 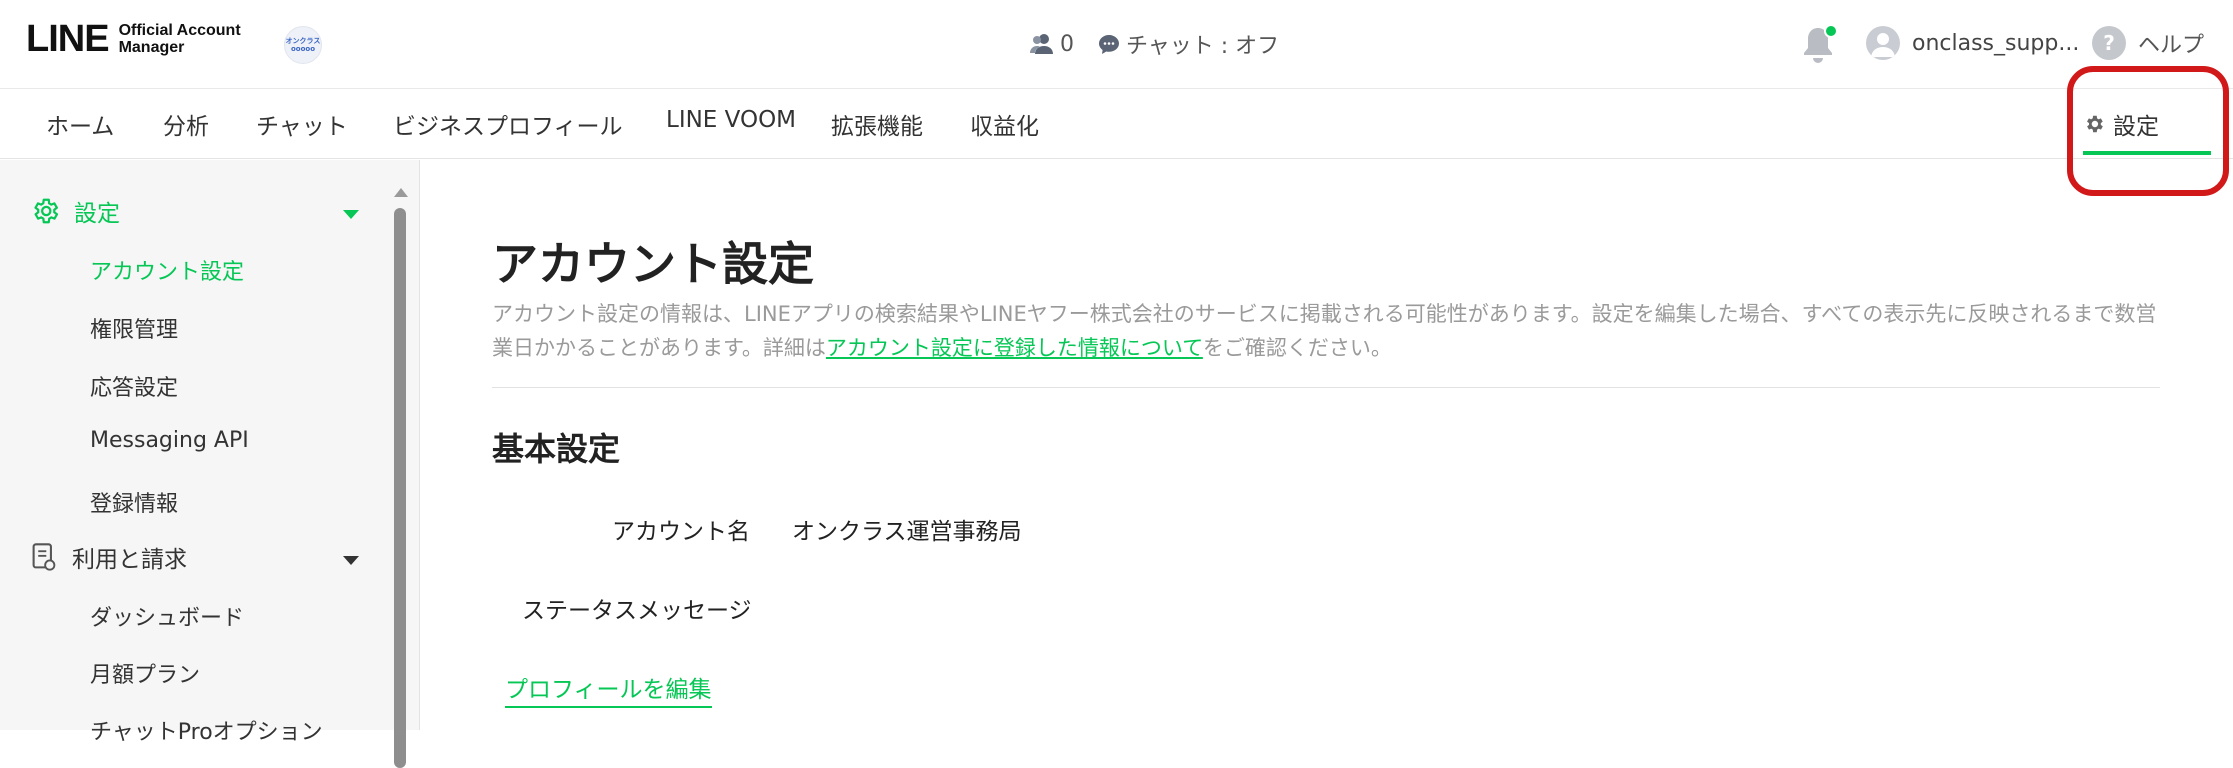 I want to click on account-info-help-link: アカウント設定に登録した情報について, so click(x=1014, y=348).